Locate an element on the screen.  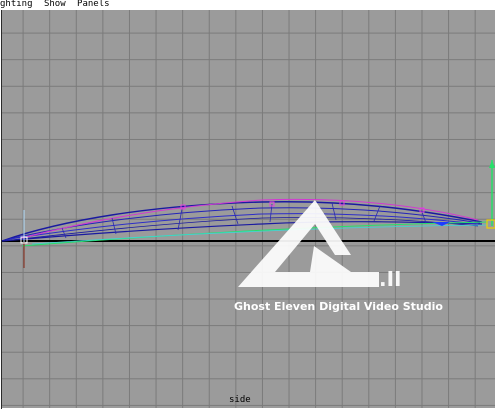
camera-label: side is located at coordinates (240, 400).